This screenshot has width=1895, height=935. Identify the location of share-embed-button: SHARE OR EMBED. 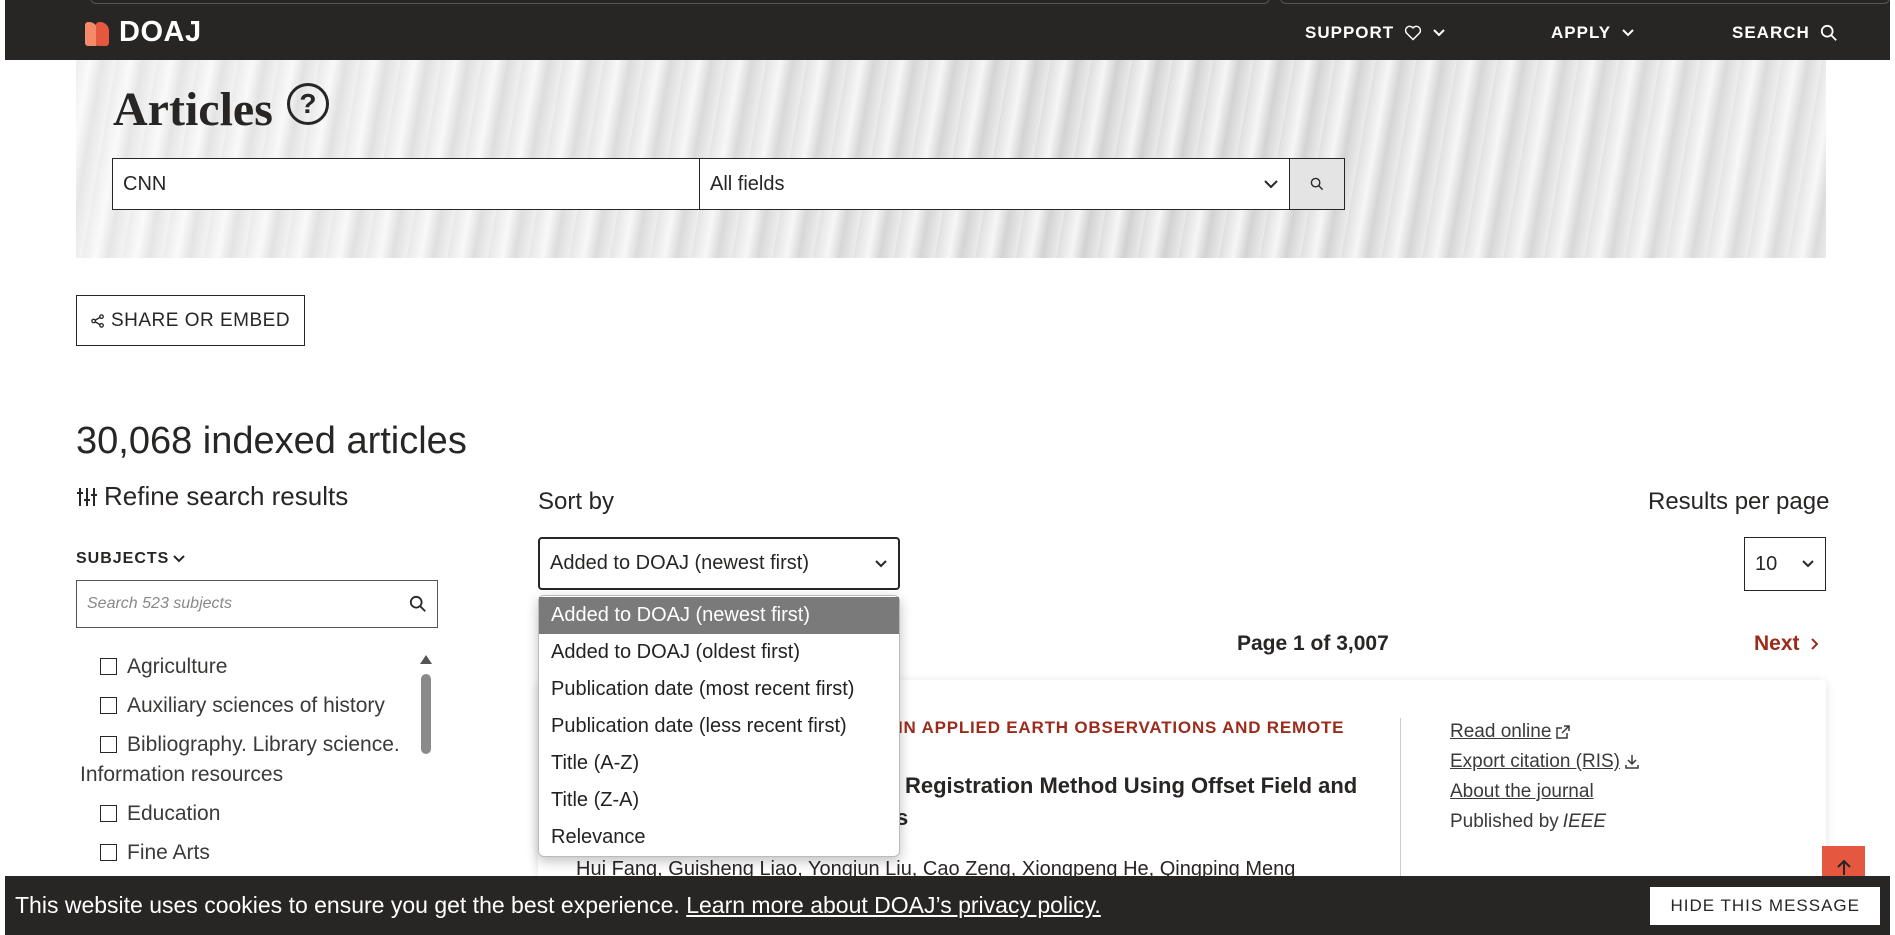
(190, 320).